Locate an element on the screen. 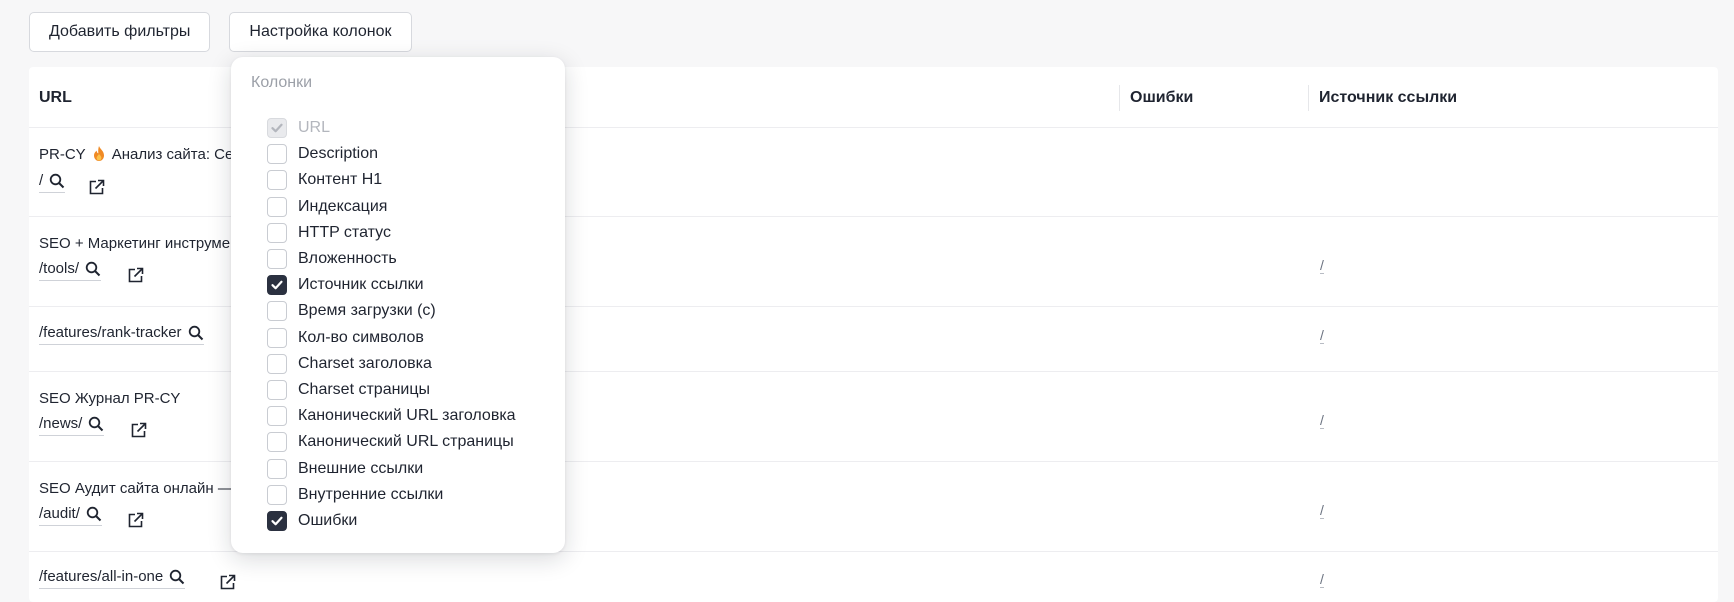 The image size is (1734, 602). fire-icon is located at coordinates (98, 153).